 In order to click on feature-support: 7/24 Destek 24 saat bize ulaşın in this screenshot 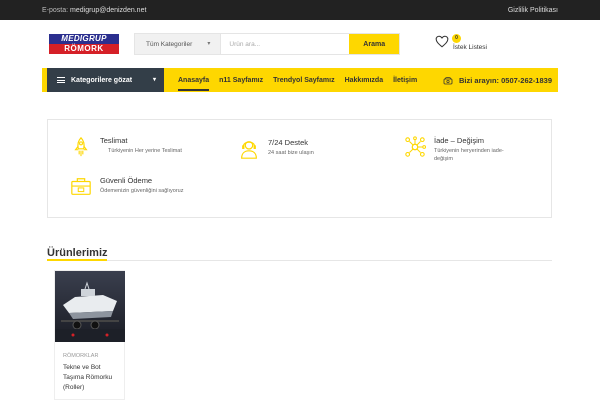, I will do `click(308, 158)`.